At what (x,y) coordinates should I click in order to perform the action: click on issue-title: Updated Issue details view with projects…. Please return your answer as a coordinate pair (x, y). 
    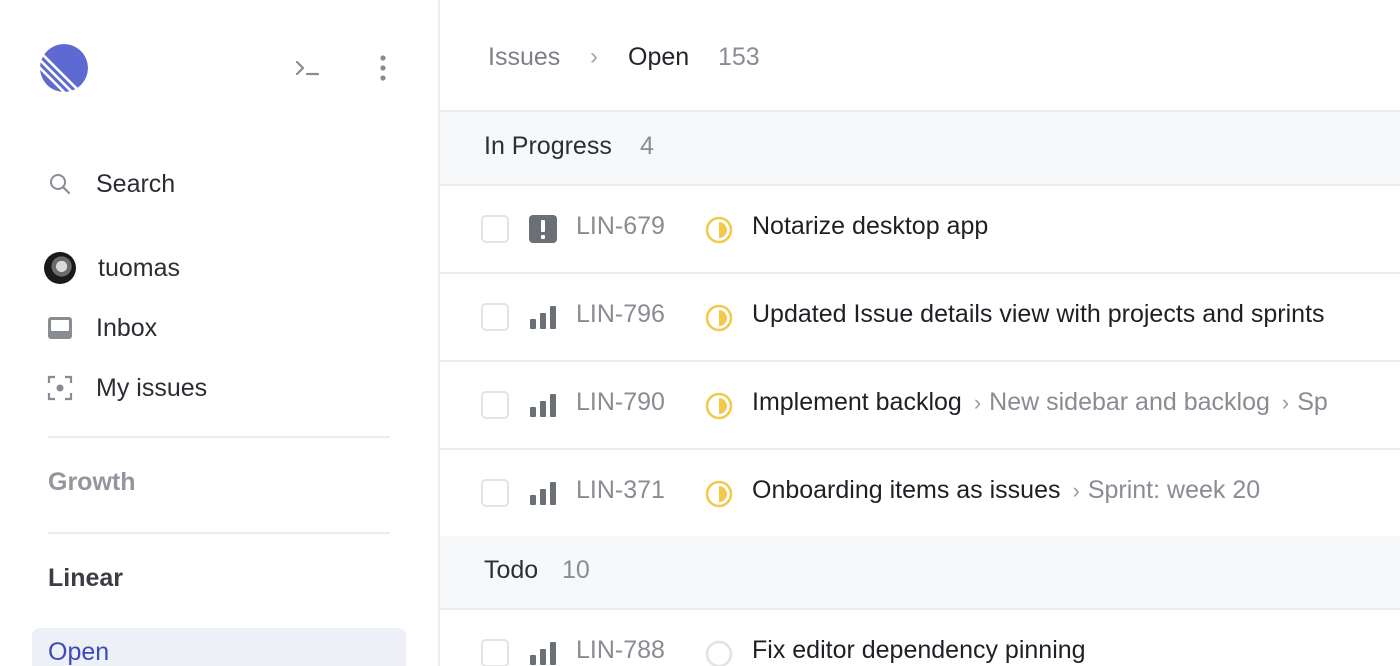
    Looking at the image, I should click on (1038, 314).